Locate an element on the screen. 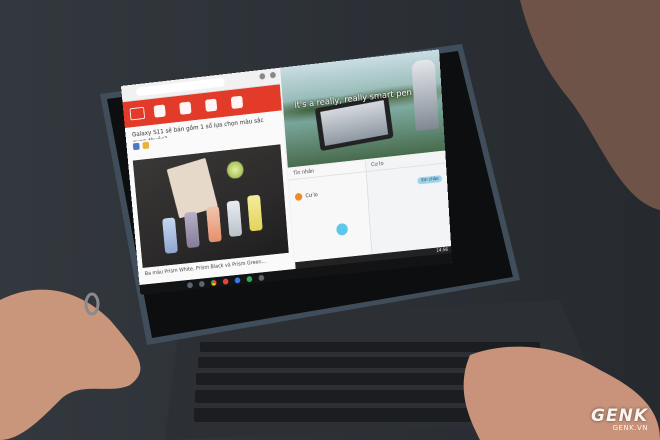 Image resolution: width=660 pixels, height=440 pixels. phone-yellow is located at coordinates (255, 213).